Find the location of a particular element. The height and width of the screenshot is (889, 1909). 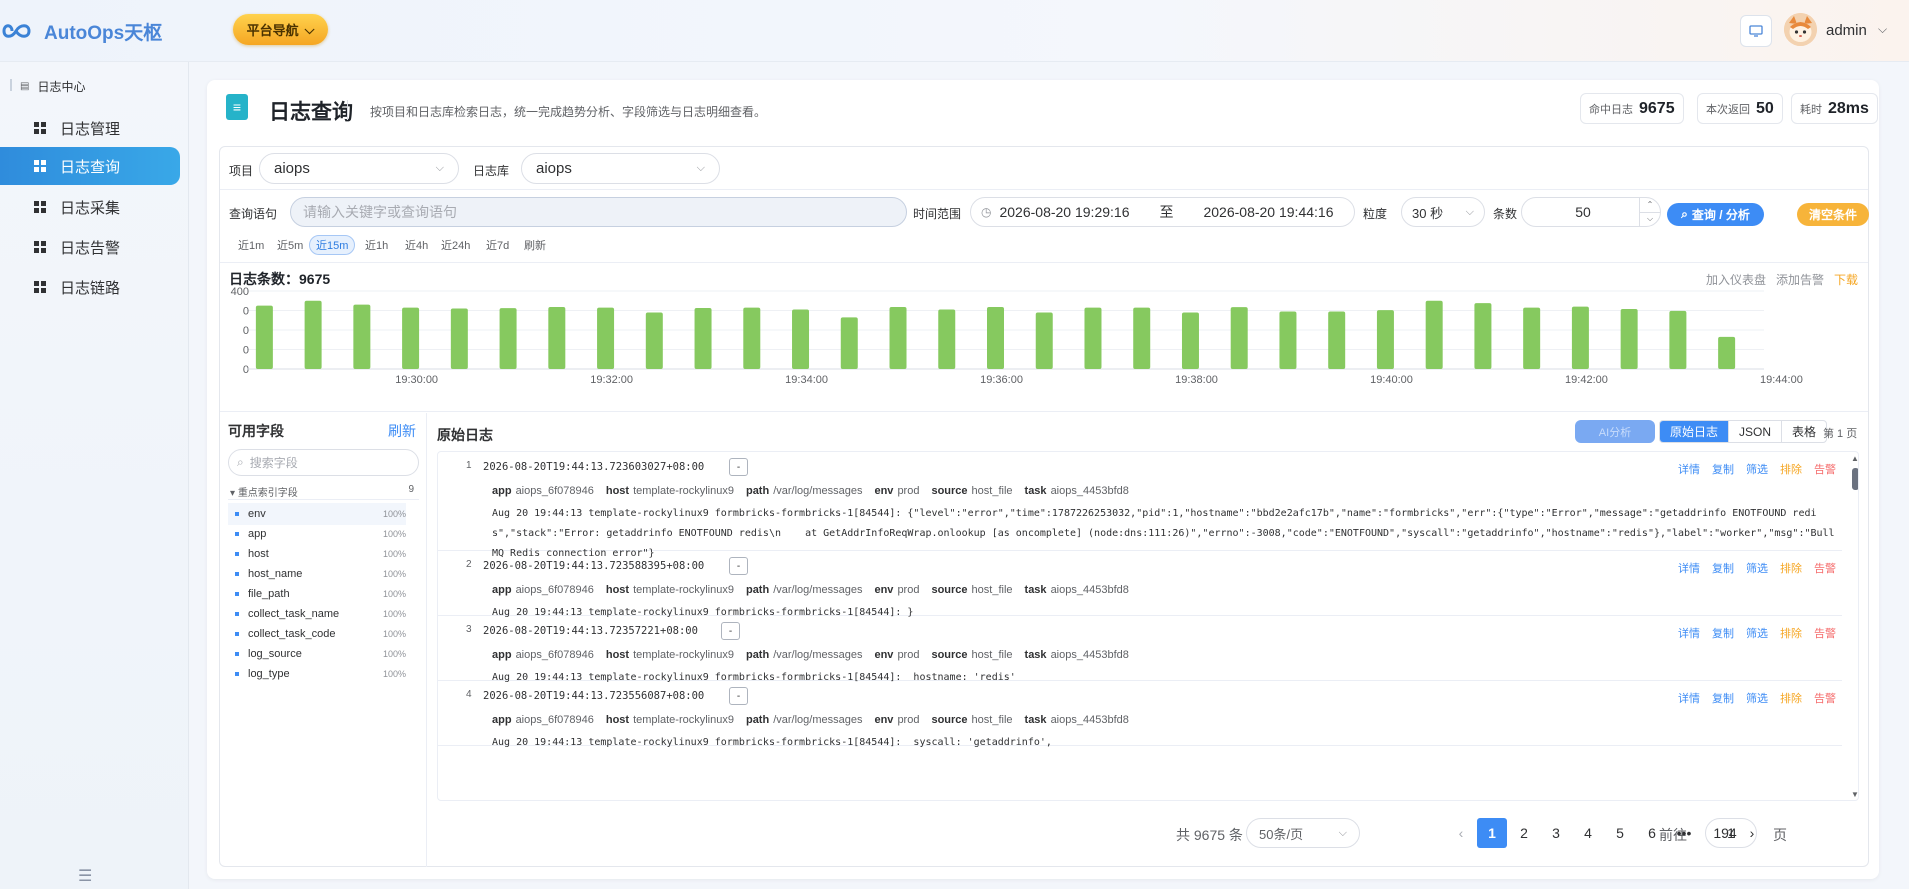

field-item-env: env 100% is located at coordinates (317, 514).